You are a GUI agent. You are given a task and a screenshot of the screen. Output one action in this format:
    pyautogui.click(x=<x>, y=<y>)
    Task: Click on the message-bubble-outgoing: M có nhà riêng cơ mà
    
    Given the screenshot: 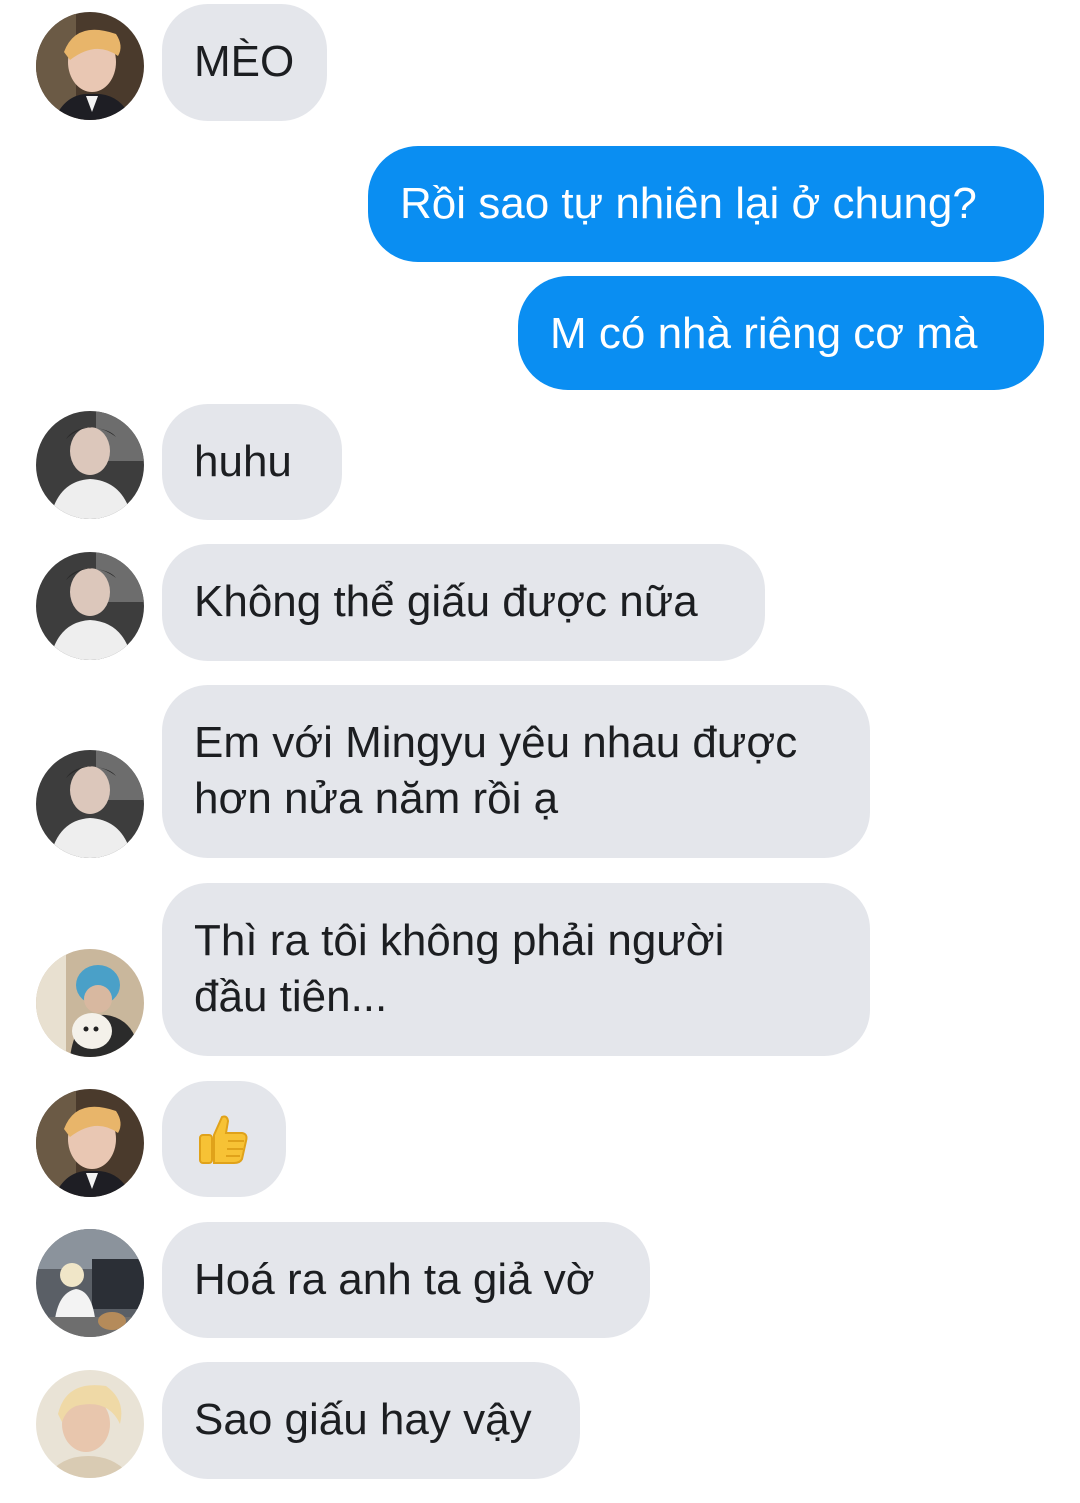 What is the action you would take?
    pyautogui.click(x=781, y=333)
    